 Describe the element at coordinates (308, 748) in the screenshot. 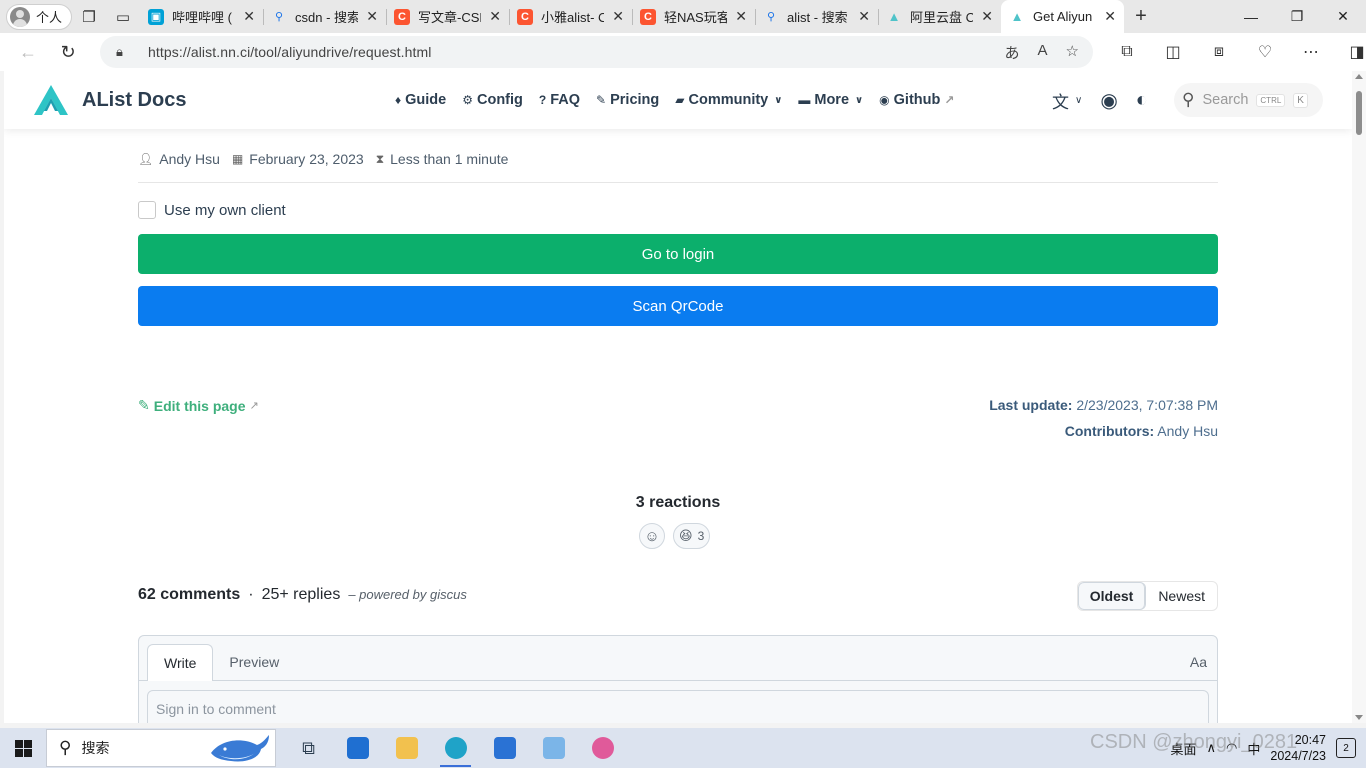

I see `task-view-icon: ⧉` at that location.